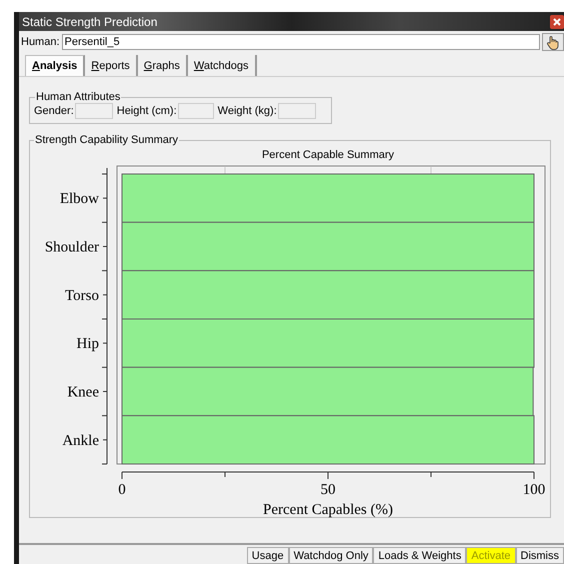  I want to click on axis-label: Ankle, so click(80, 440).